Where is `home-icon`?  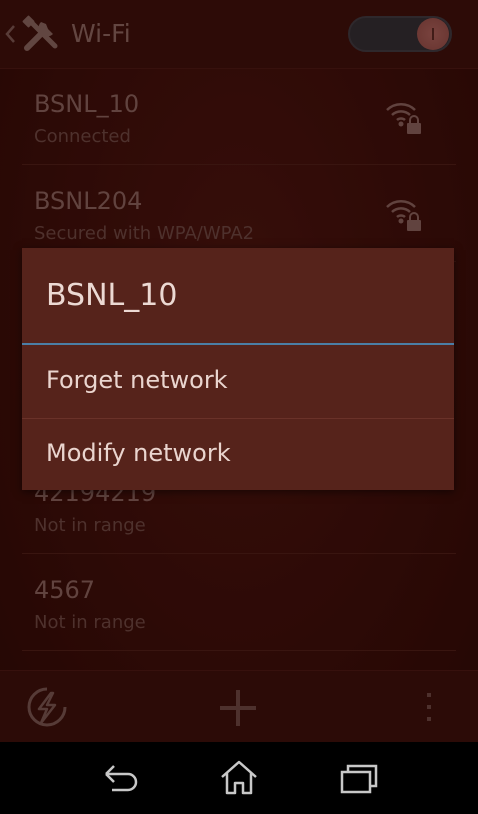
home-icon is located at coordinates (239, 778).